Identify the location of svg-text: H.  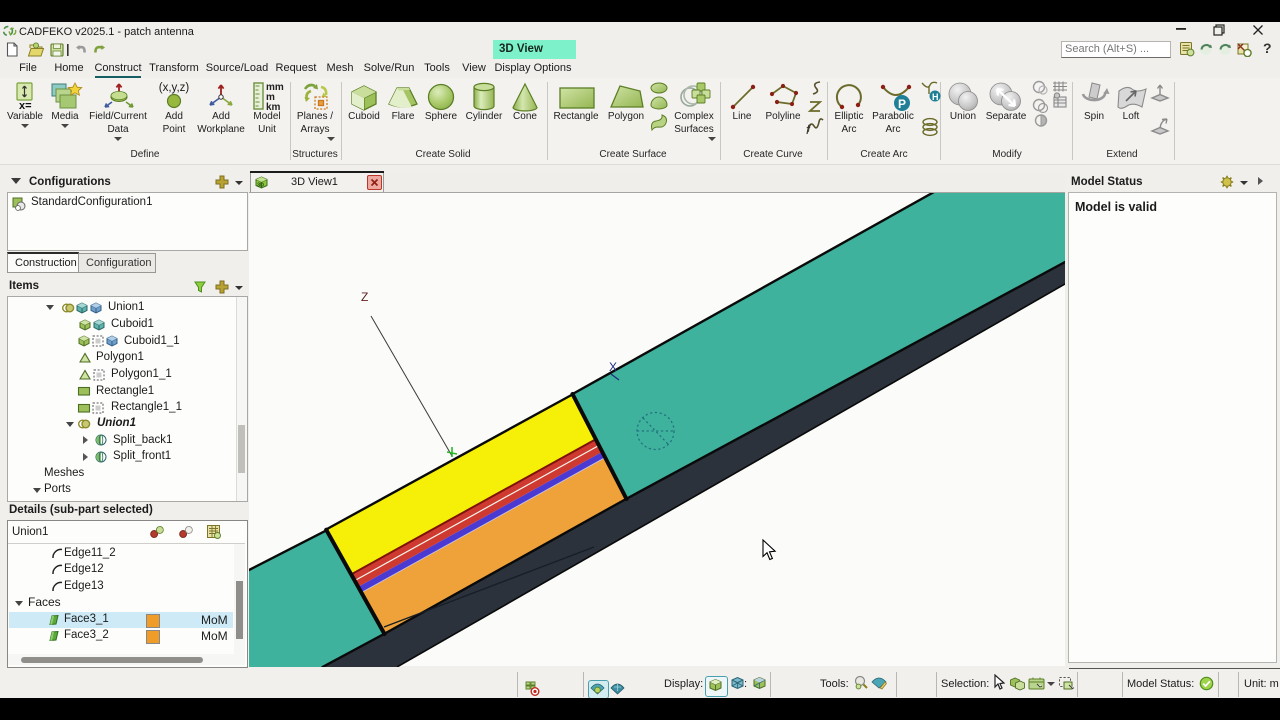
(935, 97).